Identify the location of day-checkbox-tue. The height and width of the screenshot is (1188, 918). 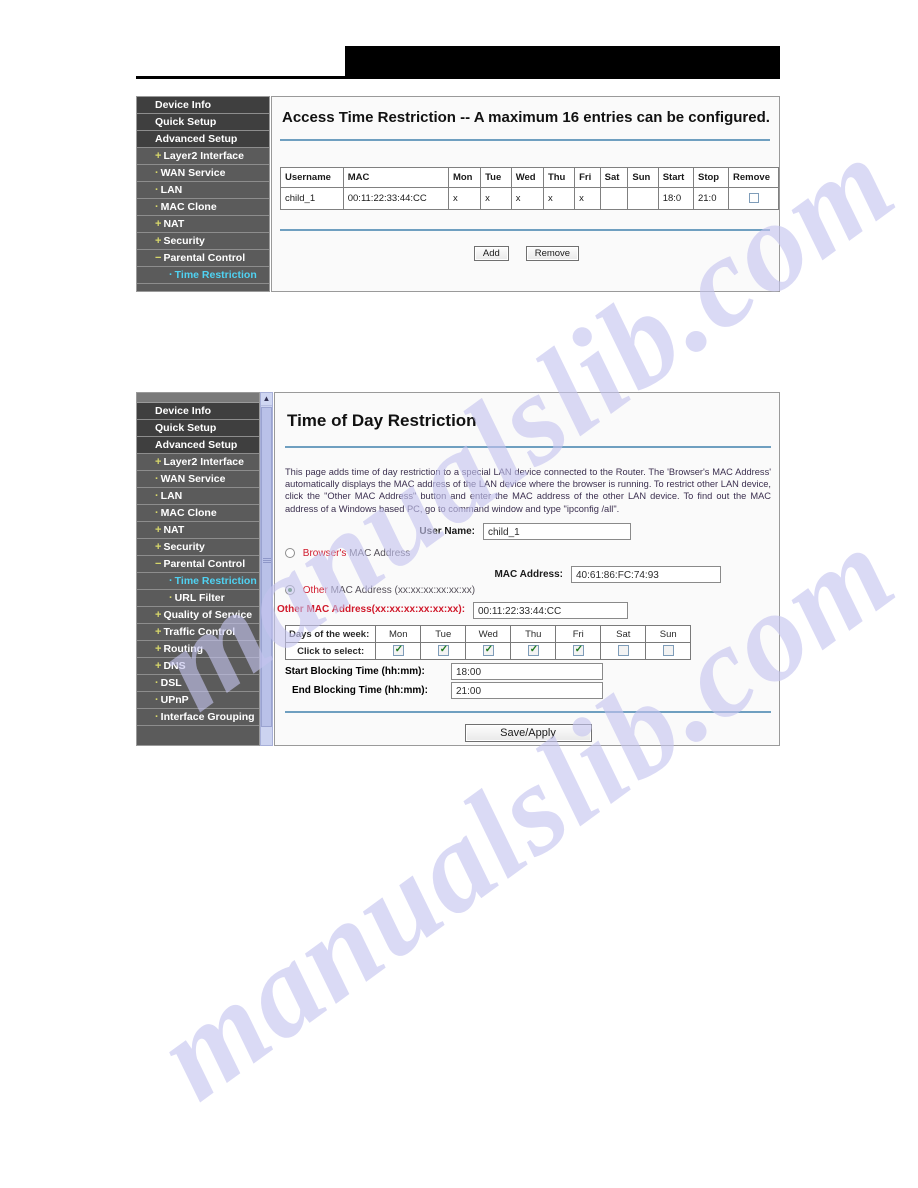
(443, 650).